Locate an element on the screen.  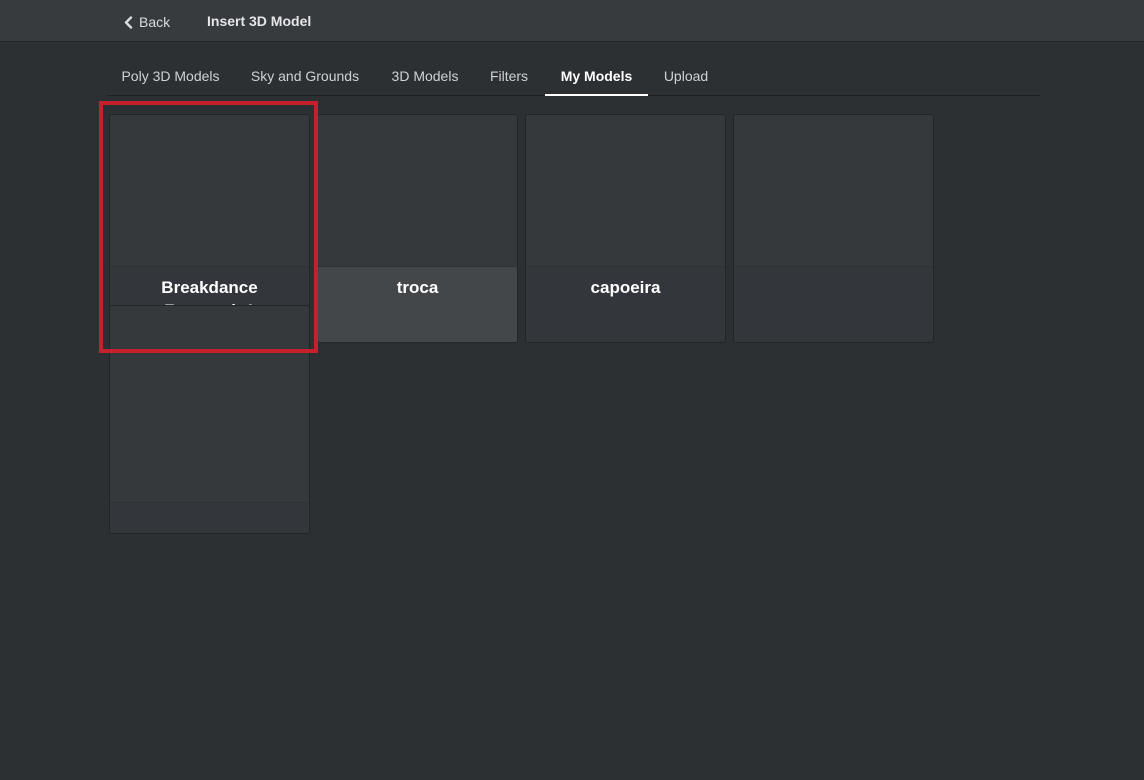
top-bar: Back Insert 3D Model is located at coordinates (572, 21).